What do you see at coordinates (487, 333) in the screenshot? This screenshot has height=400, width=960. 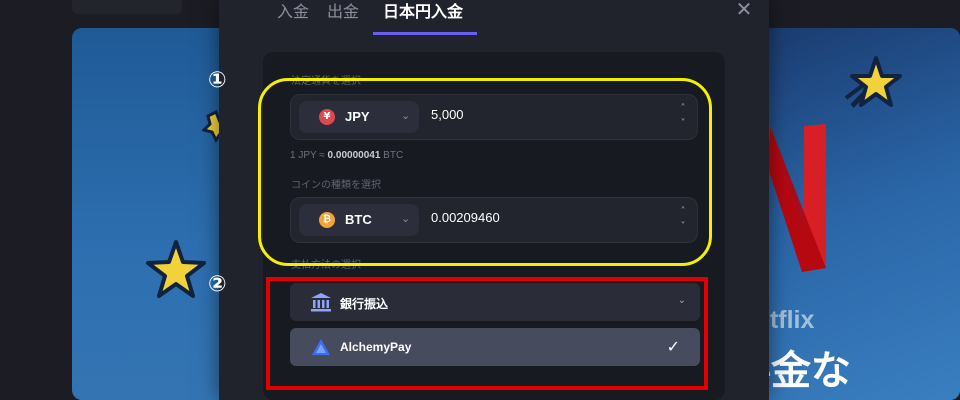 I see `highlight-box-payment` at bounding box center [487, 333].